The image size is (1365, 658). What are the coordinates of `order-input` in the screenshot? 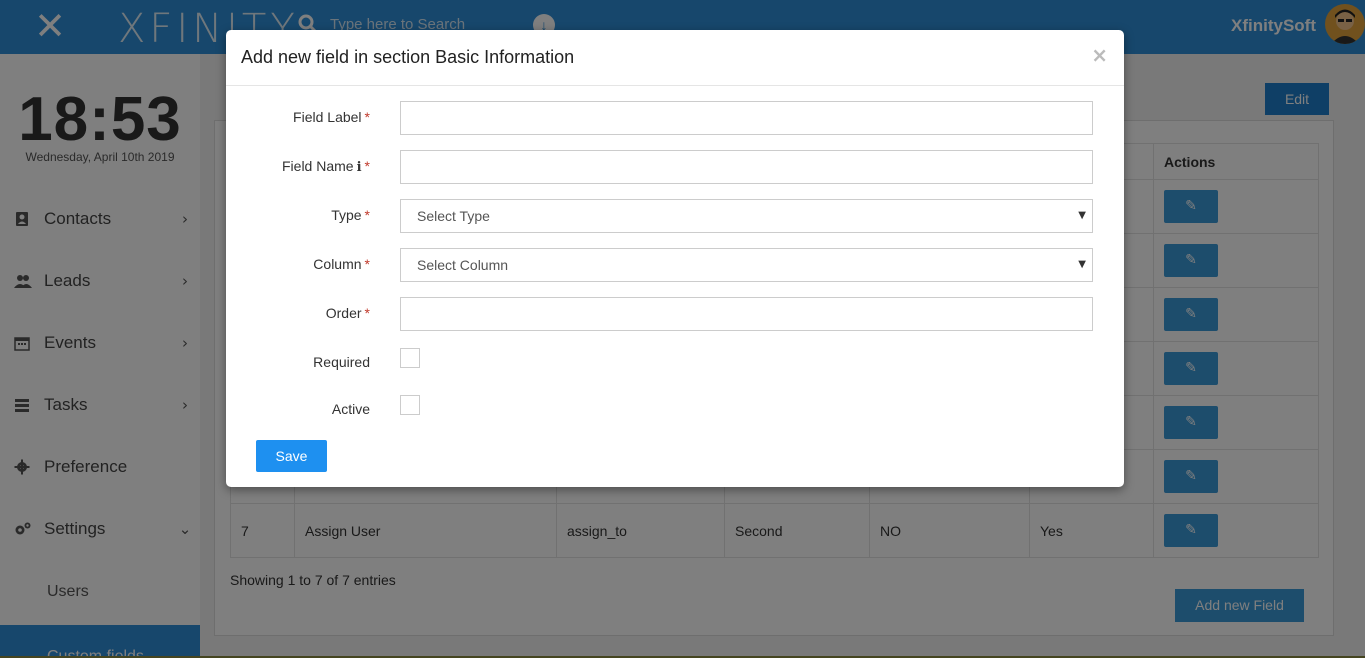 It's located at (746, 314).